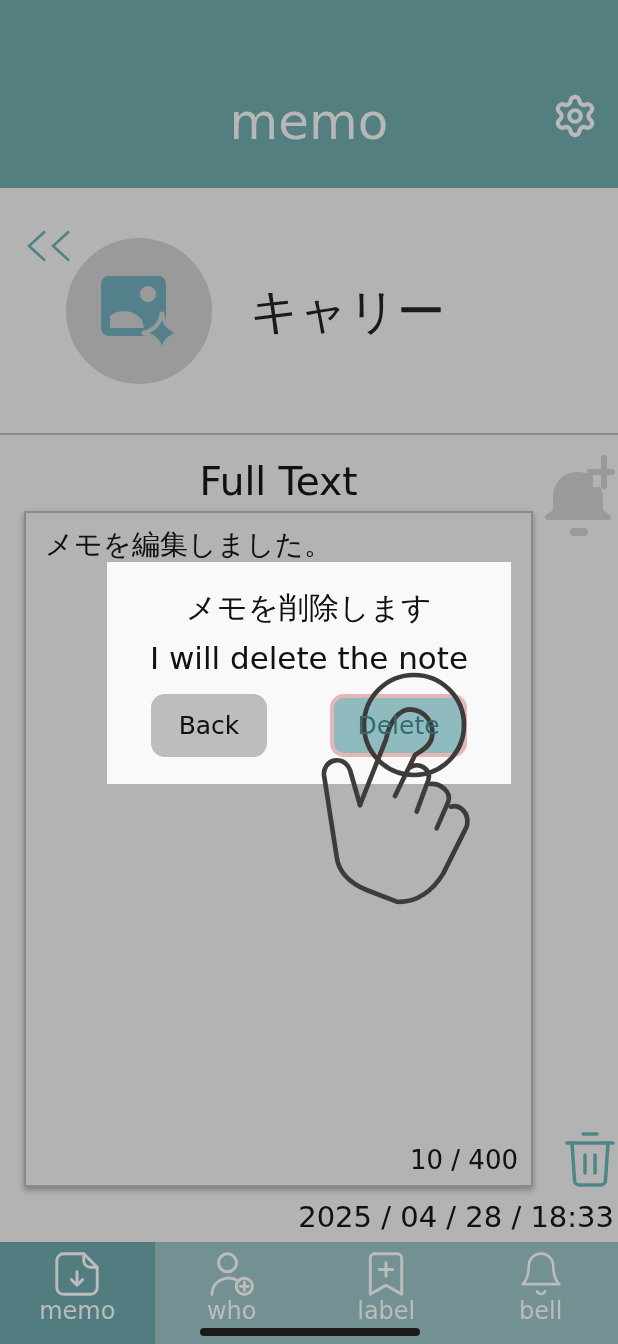 The height and width of the screenshot is (1344, 618). What do you see at coordinates (386, 1293) in the screenshot?
I see `nav-tab: label` at bounding box center [386, 1293].